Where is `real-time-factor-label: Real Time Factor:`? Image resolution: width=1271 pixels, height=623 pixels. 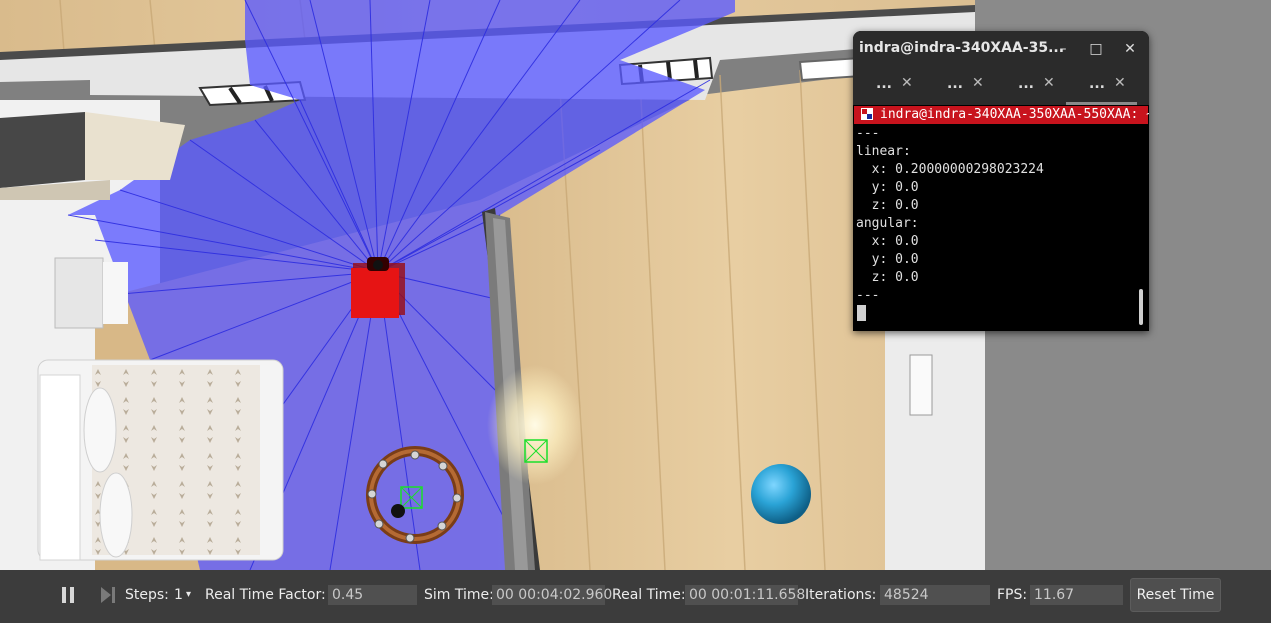 real-time-factor-label: Real Time Factor: is located at coordinates (265, 595).